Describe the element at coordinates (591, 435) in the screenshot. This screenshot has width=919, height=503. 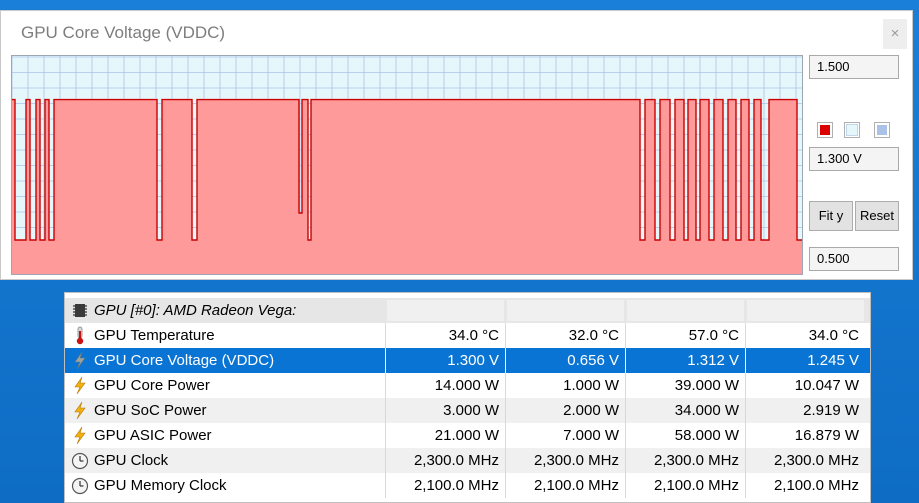
I see `minimum-value: 7.000 W` at that location.